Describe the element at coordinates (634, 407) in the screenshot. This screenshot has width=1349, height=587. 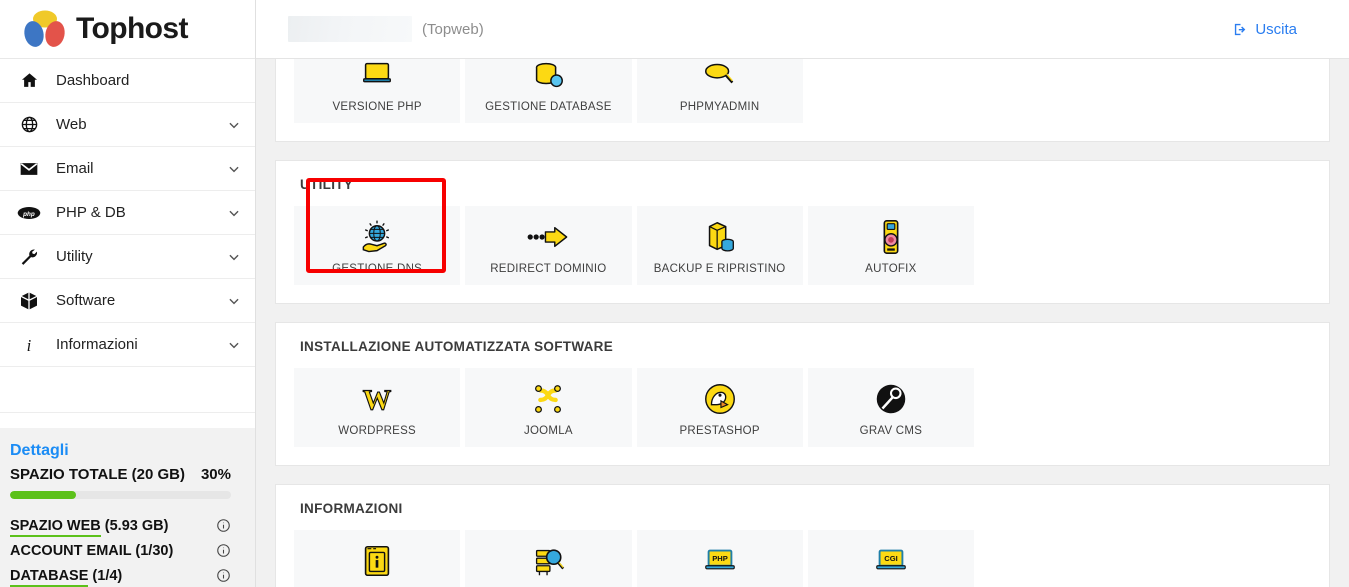
I see `card-grid: W WORDPRESS JOOMLA PRESTASHOP GRAV CMS` at that location.